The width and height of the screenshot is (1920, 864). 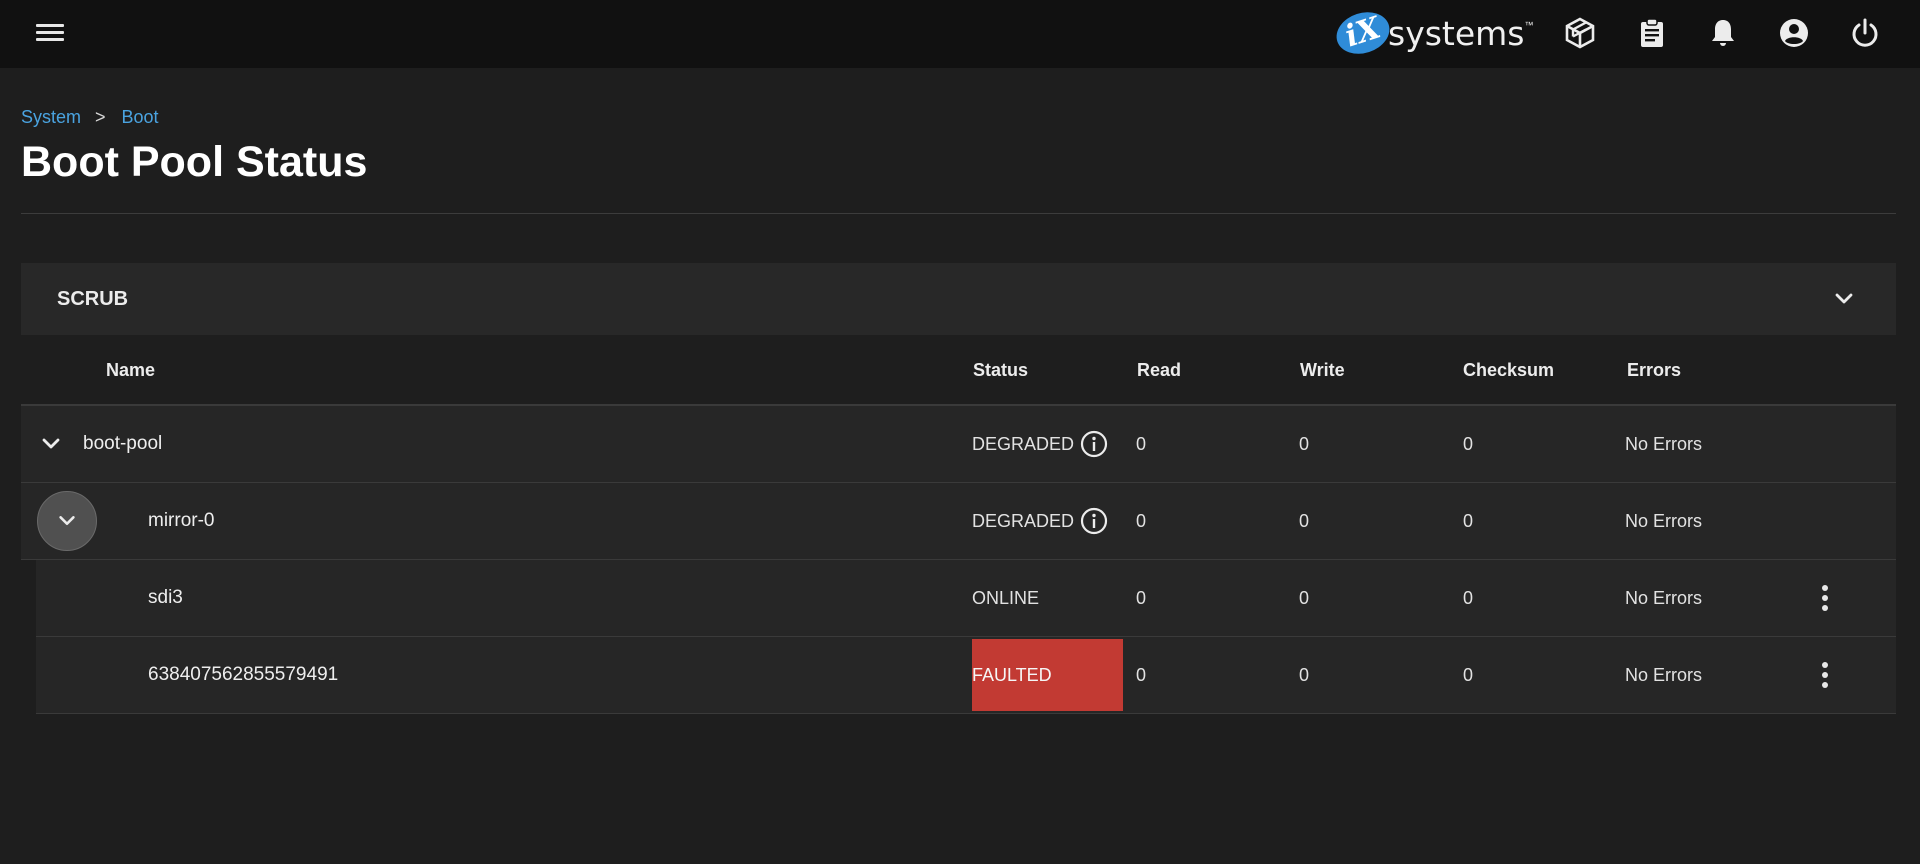 What do you see at coordinates (51, 117) in the screenshot?
I see `breadcrumb-system-link: System` at bounding box center [51, 117].